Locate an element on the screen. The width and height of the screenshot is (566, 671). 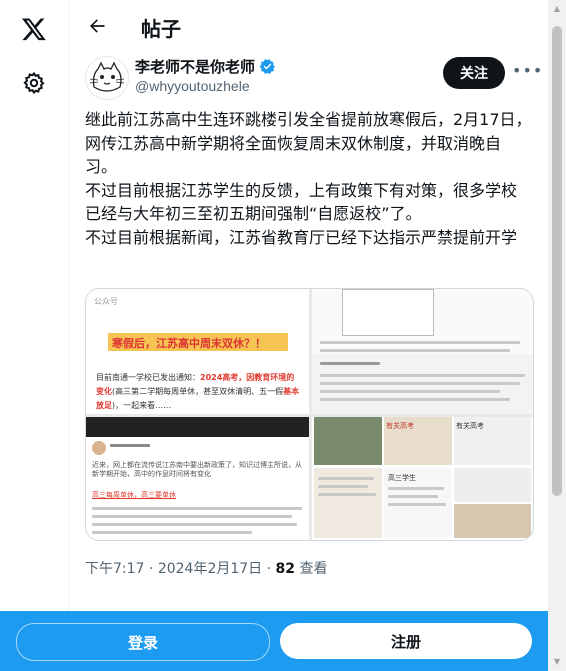
gear-icon is located at coordinates (34, 83).